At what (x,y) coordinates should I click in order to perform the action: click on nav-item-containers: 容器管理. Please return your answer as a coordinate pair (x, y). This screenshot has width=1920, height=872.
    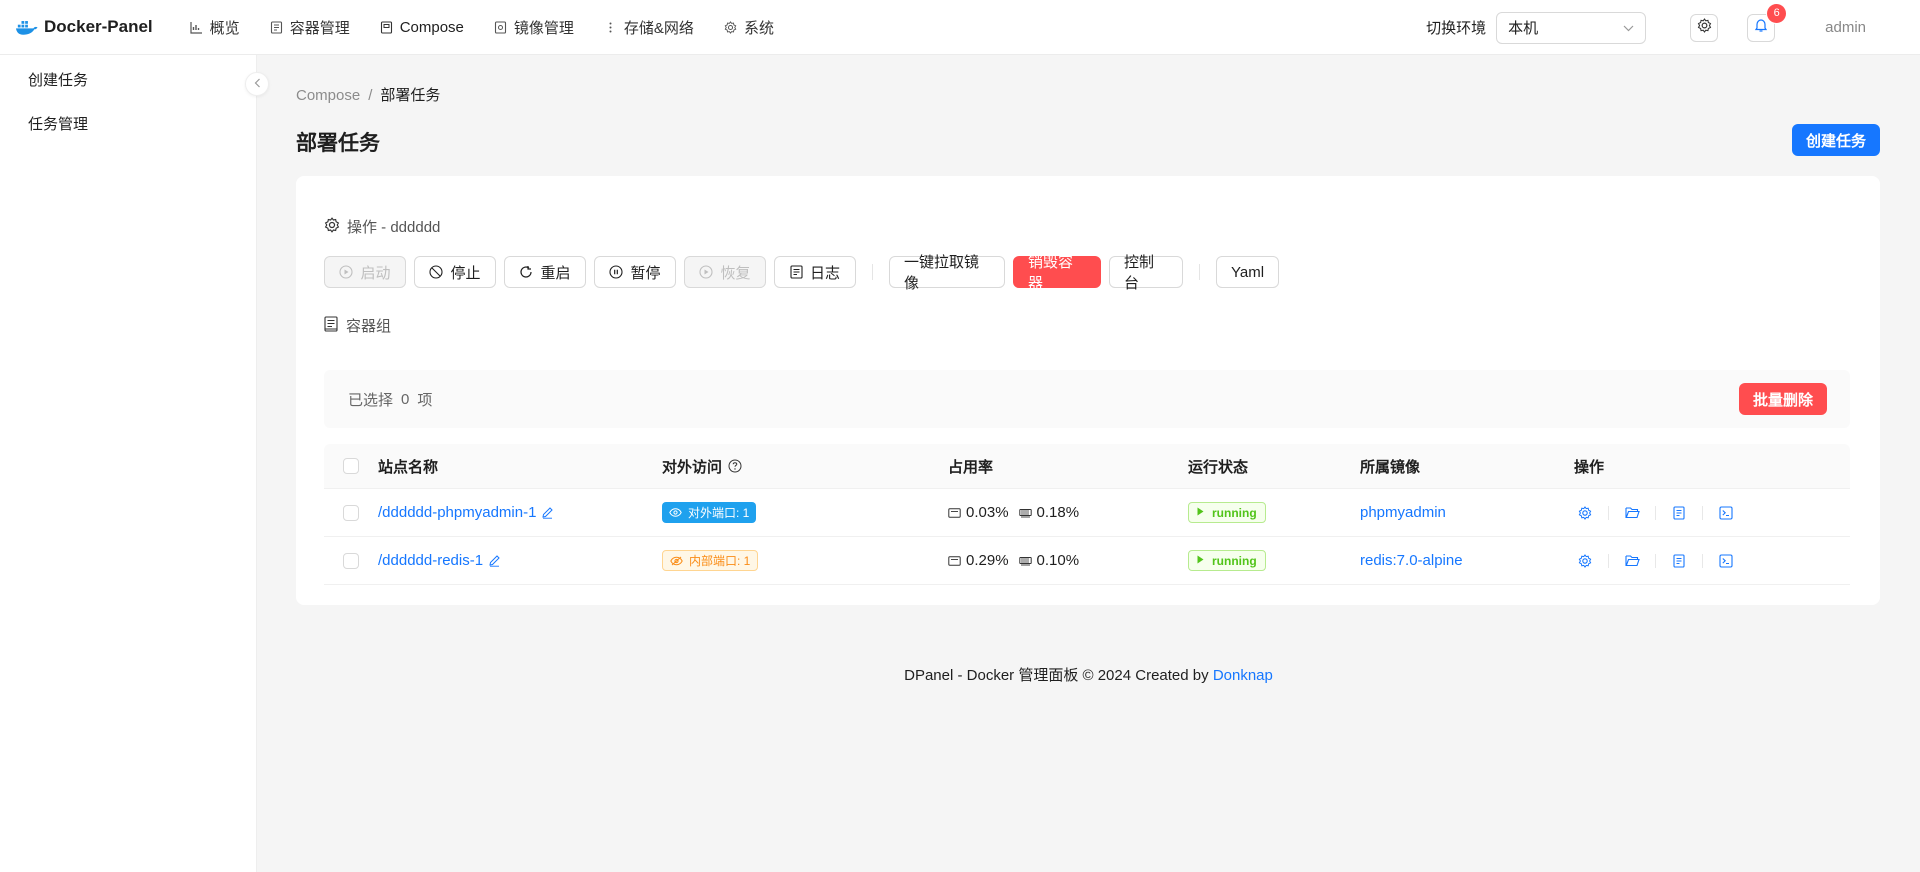
    Looking at the image, I should click on (310, 27).